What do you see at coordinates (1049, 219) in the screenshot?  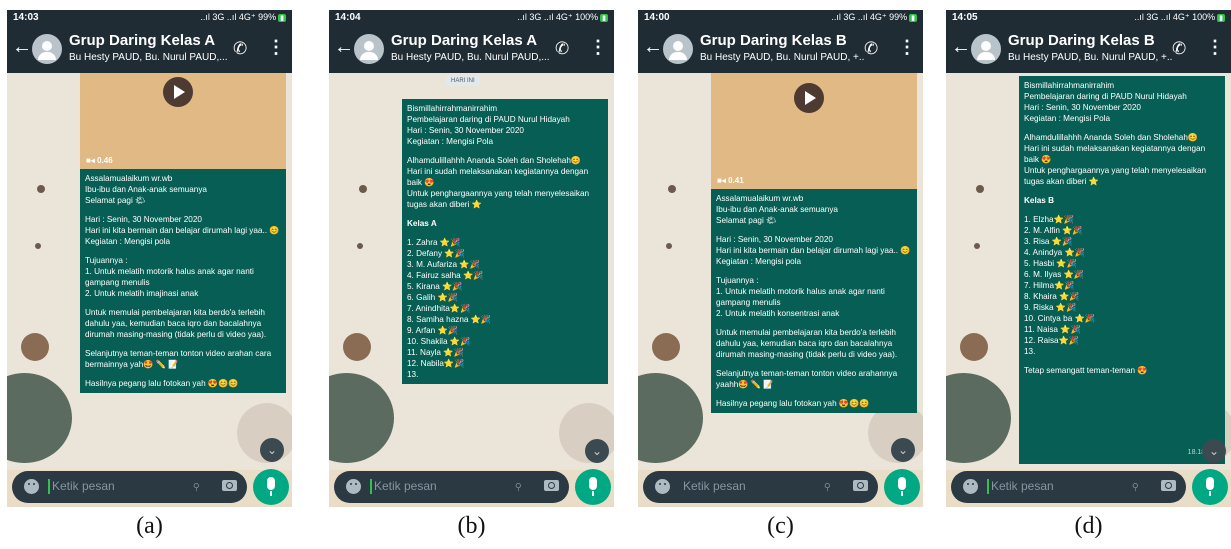 I see `message-line: 1. Elzha⭐🎉` at bounding box center [1049, 219].